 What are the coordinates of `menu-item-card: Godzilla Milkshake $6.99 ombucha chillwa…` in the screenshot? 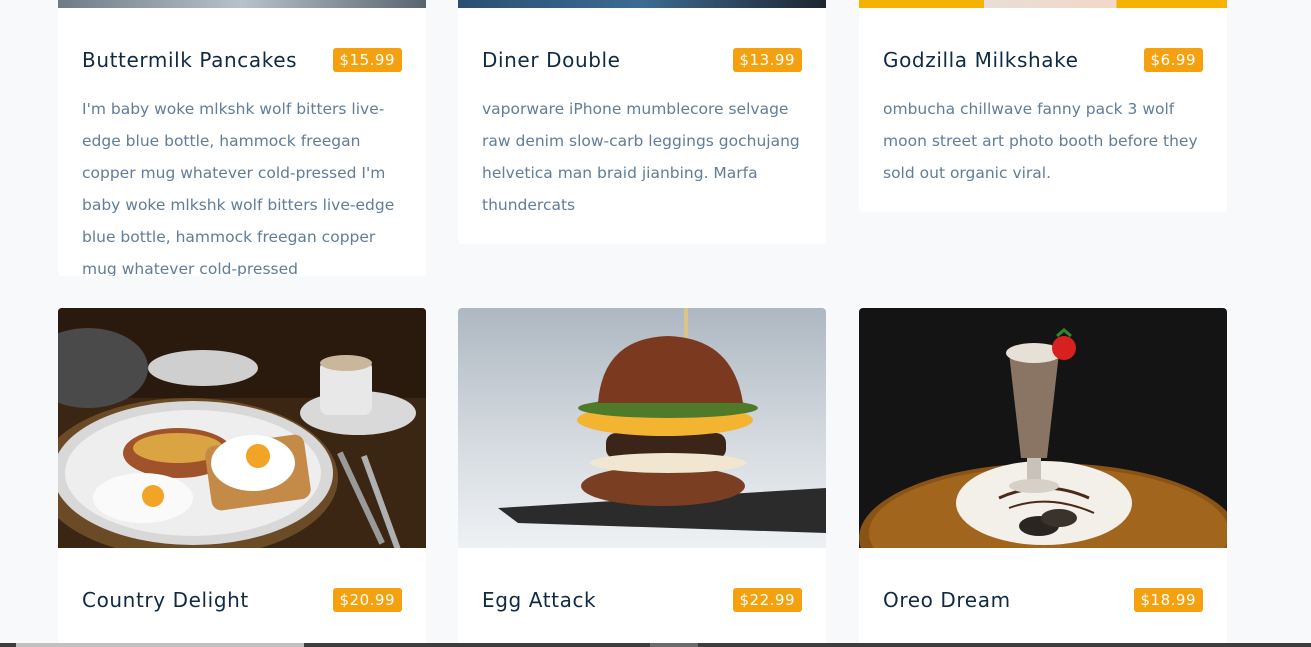 It's located at (1043, 106).